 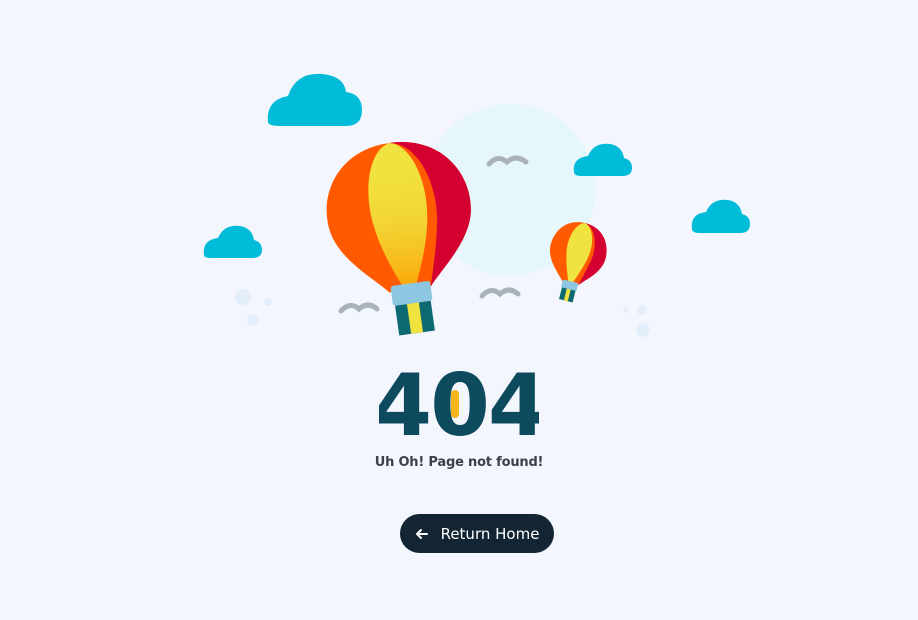 I want to click on return-home-button: Return Home, so click(x=477, y=533).